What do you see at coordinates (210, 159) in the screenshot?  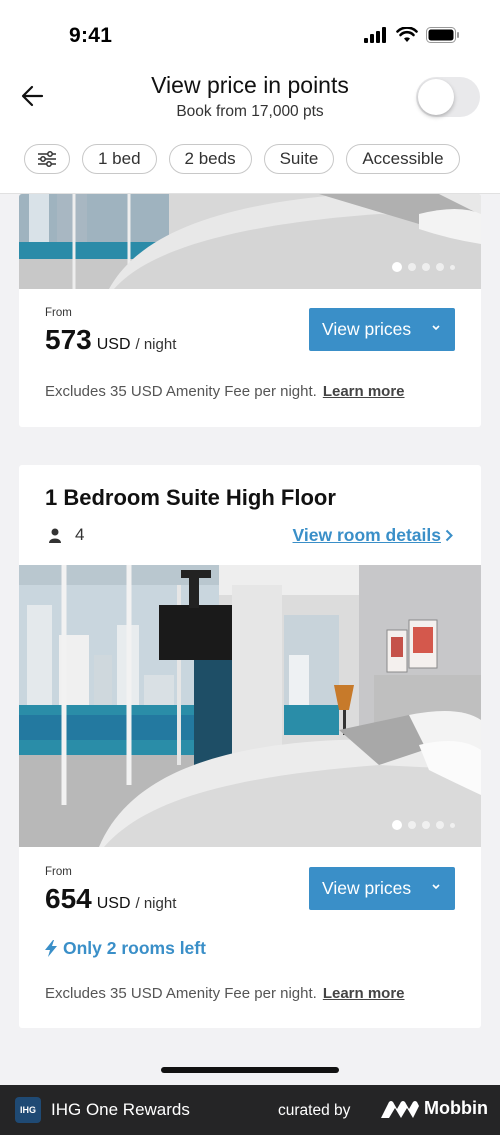 I see `chip-2-beds: 2 beds` at bounding box center [210, 159].